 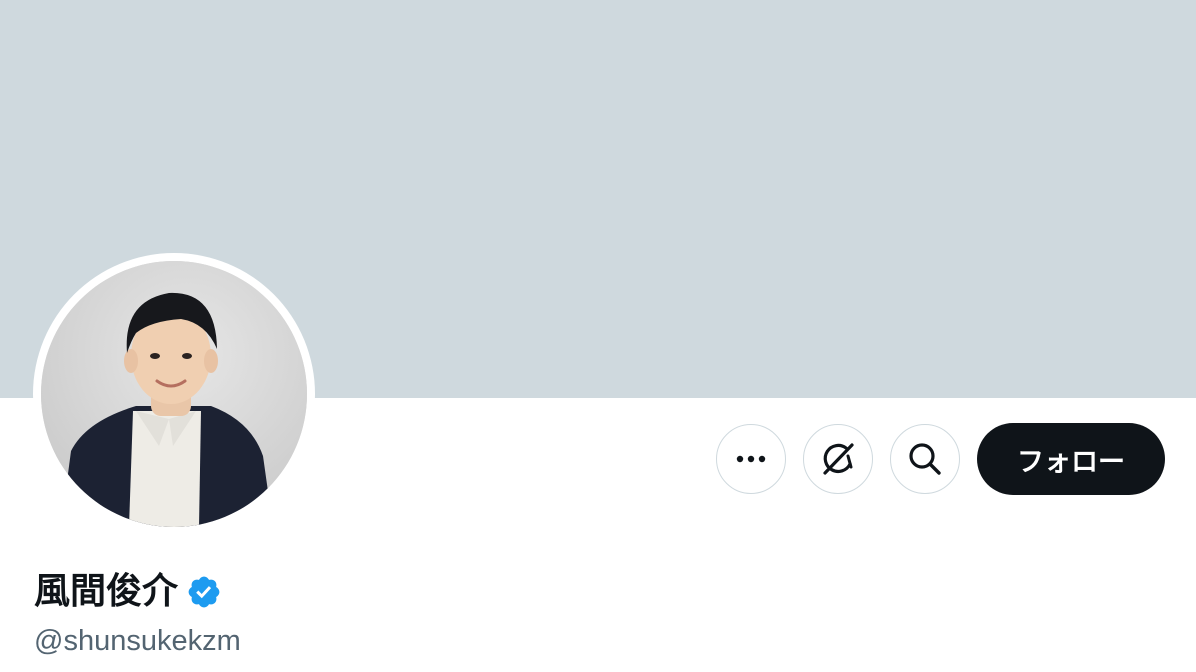 I want to click on search-button, so click(x=925, y=459).